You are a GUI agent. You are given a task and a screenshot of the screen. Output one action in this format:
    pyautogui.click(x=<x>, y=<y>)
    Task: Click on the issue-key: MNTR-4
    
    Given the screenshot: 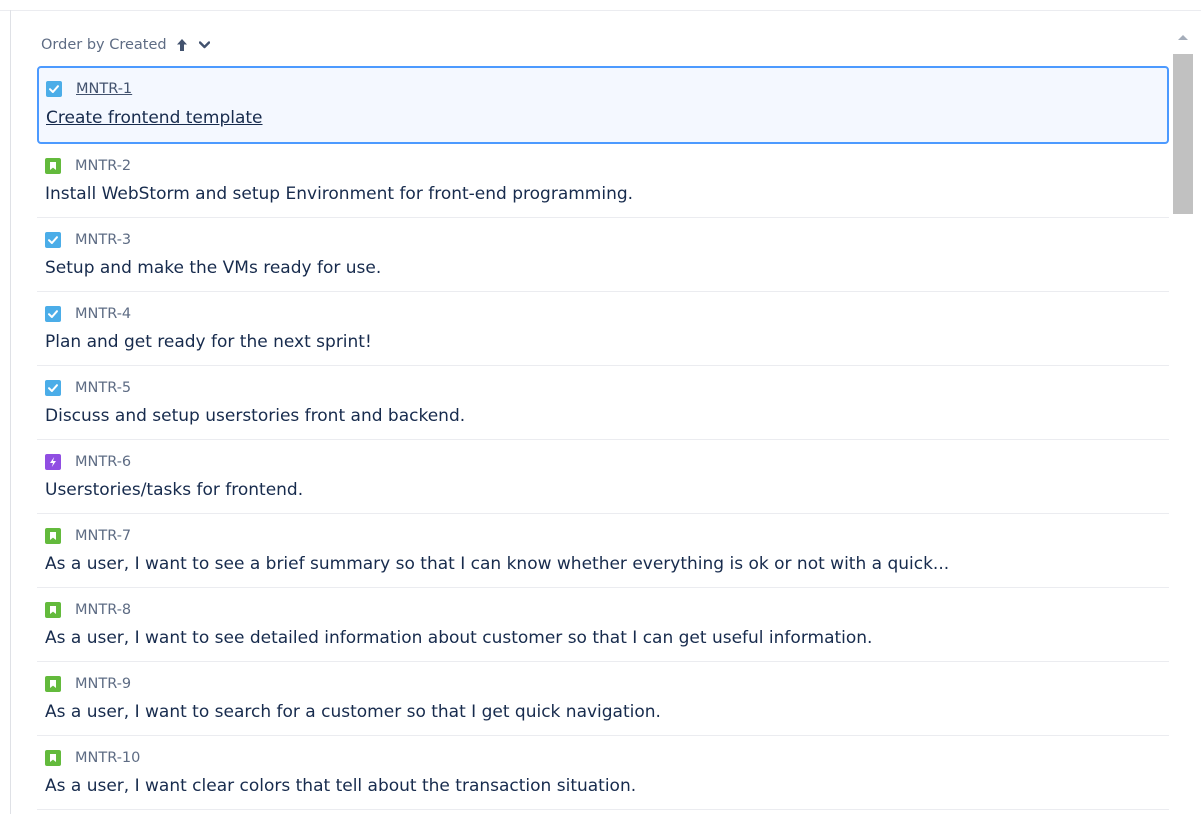 What is the action you would take?
    pyautogui.click(x=103, y=314)
    